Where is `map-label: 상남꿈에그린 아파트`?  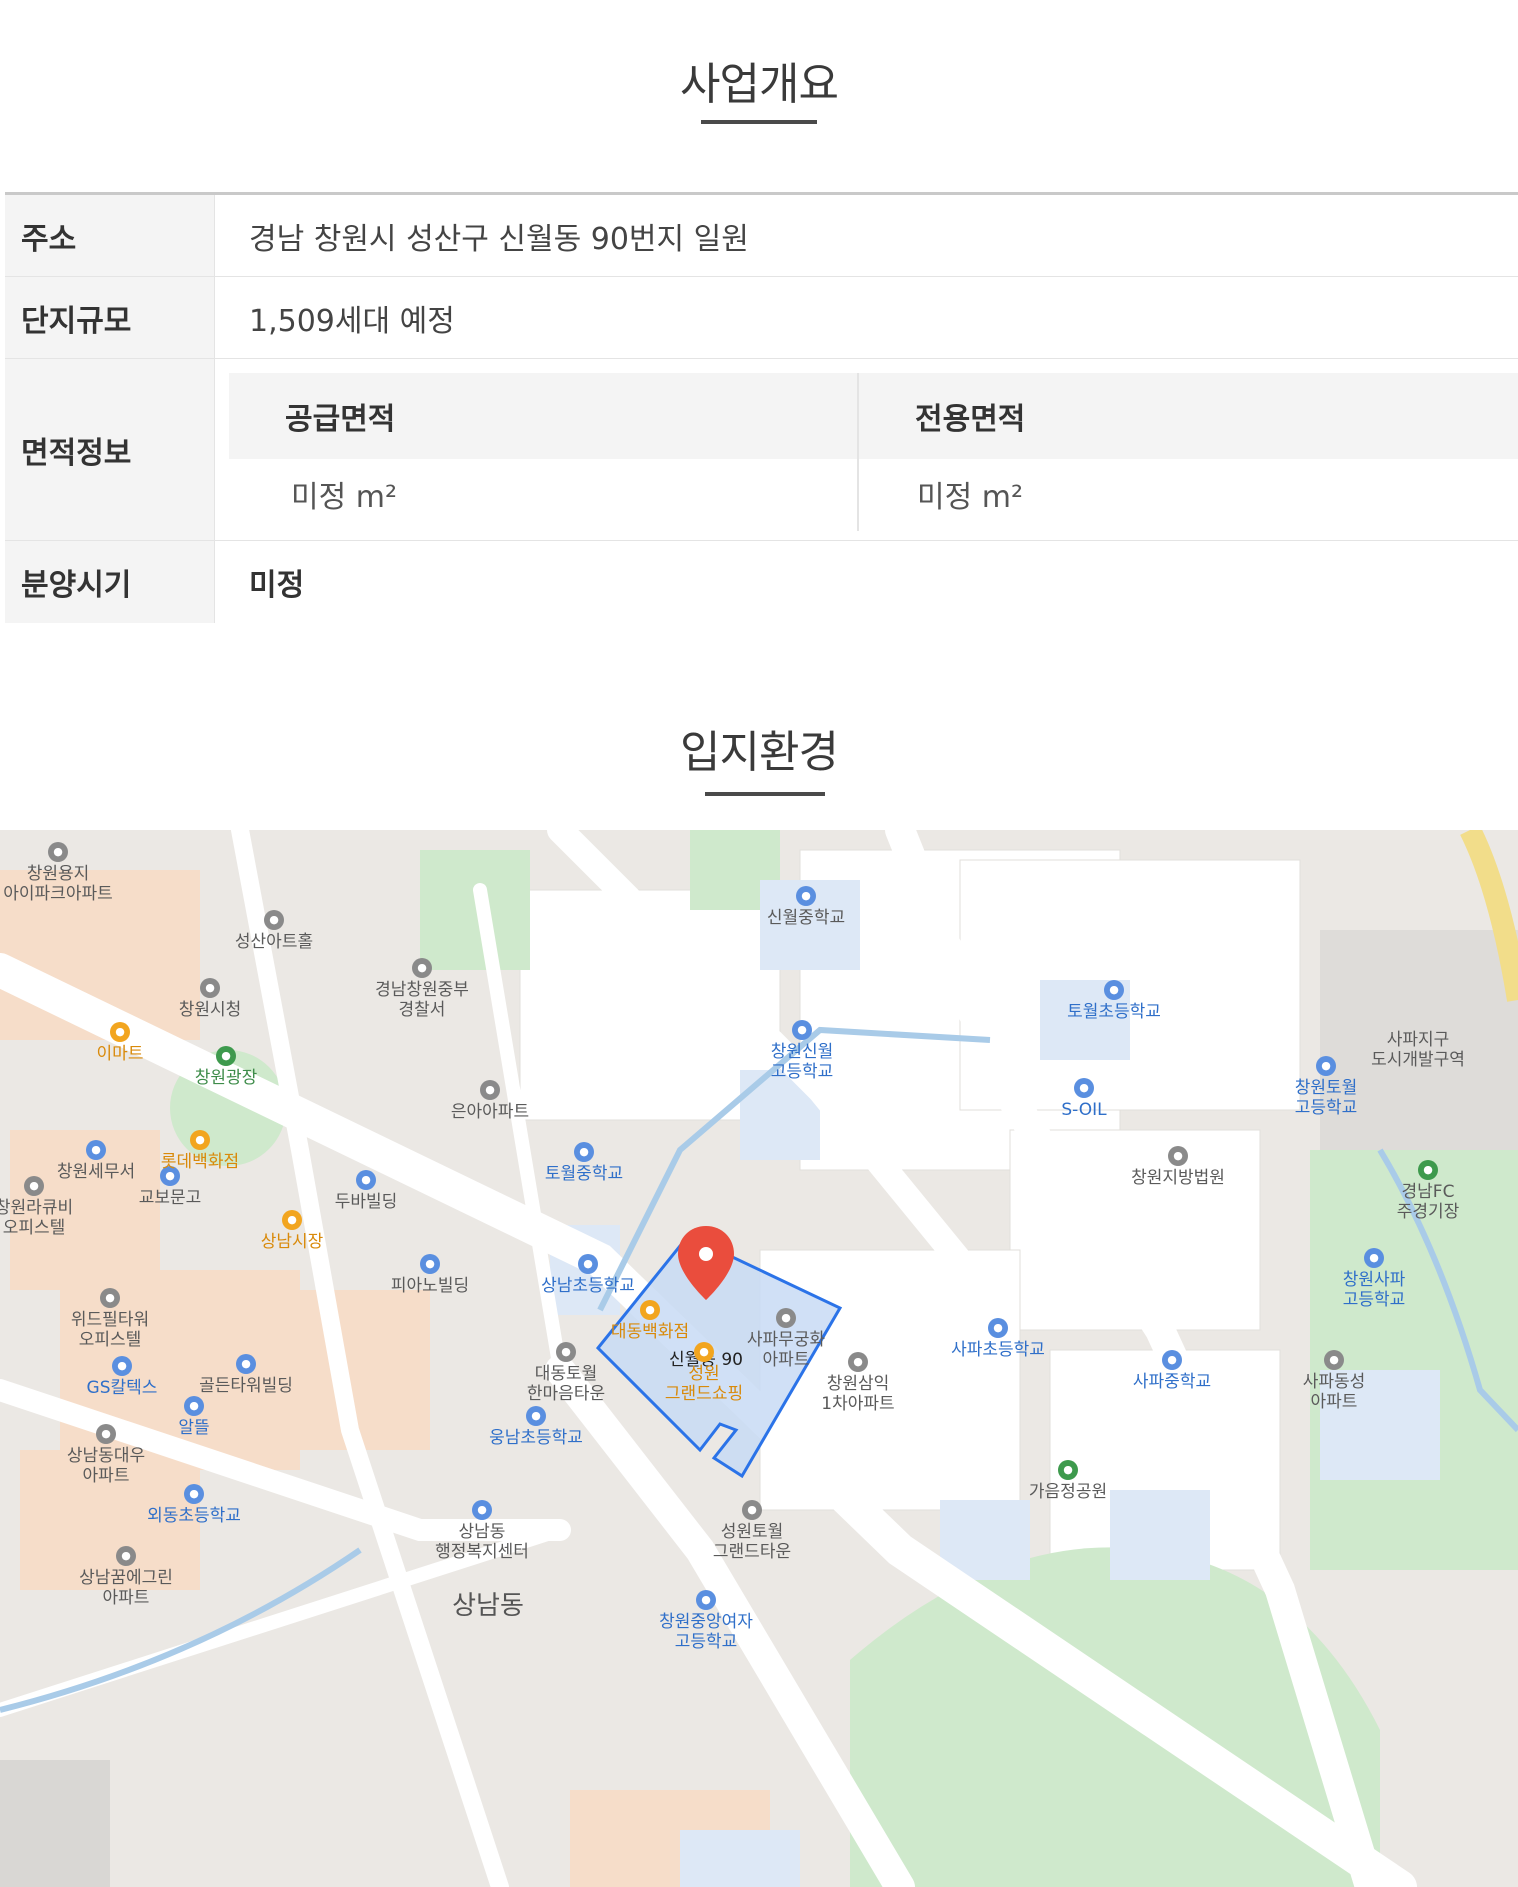
map-label: 상남꿈에그린 아파트 is located at coordinates (126, 1588).